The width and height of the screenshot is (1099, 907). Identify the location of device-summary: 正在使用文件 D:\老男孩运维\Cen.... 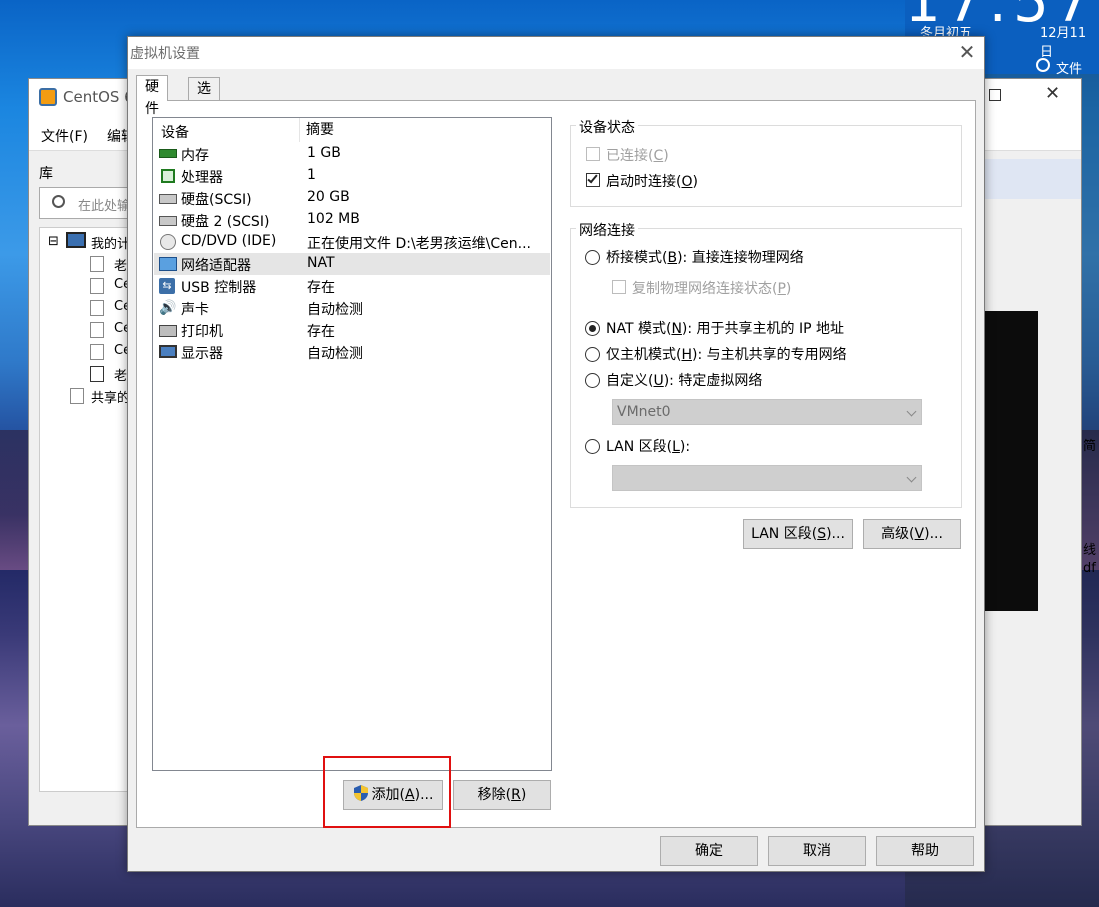
(419, 244).